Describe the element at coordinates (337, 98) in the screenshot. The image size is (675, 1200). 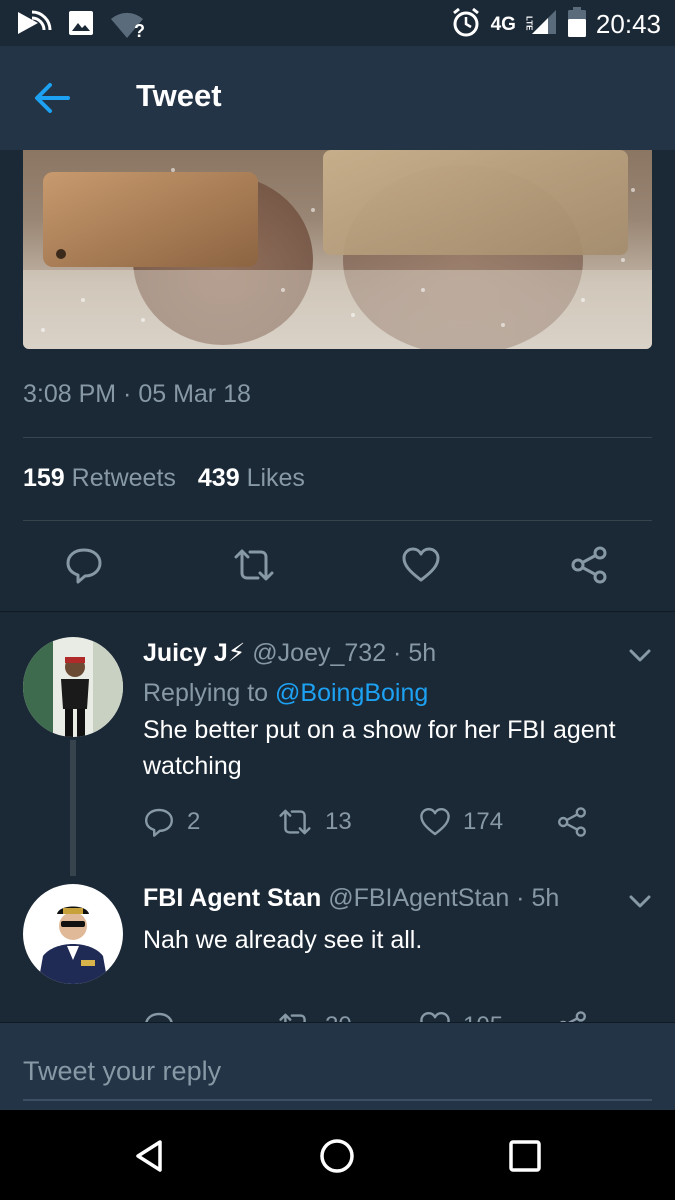
I see `app-bar: Tweet` at that location.